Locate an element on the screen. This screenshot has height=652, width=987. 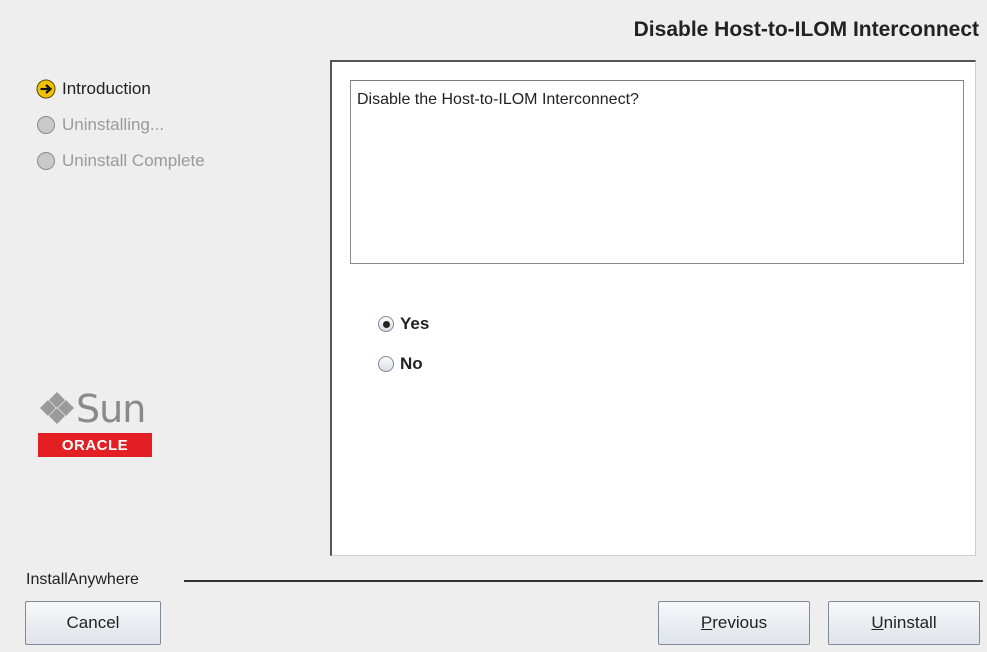
step-introduction: Introduction is located at coordinates (93, 89).